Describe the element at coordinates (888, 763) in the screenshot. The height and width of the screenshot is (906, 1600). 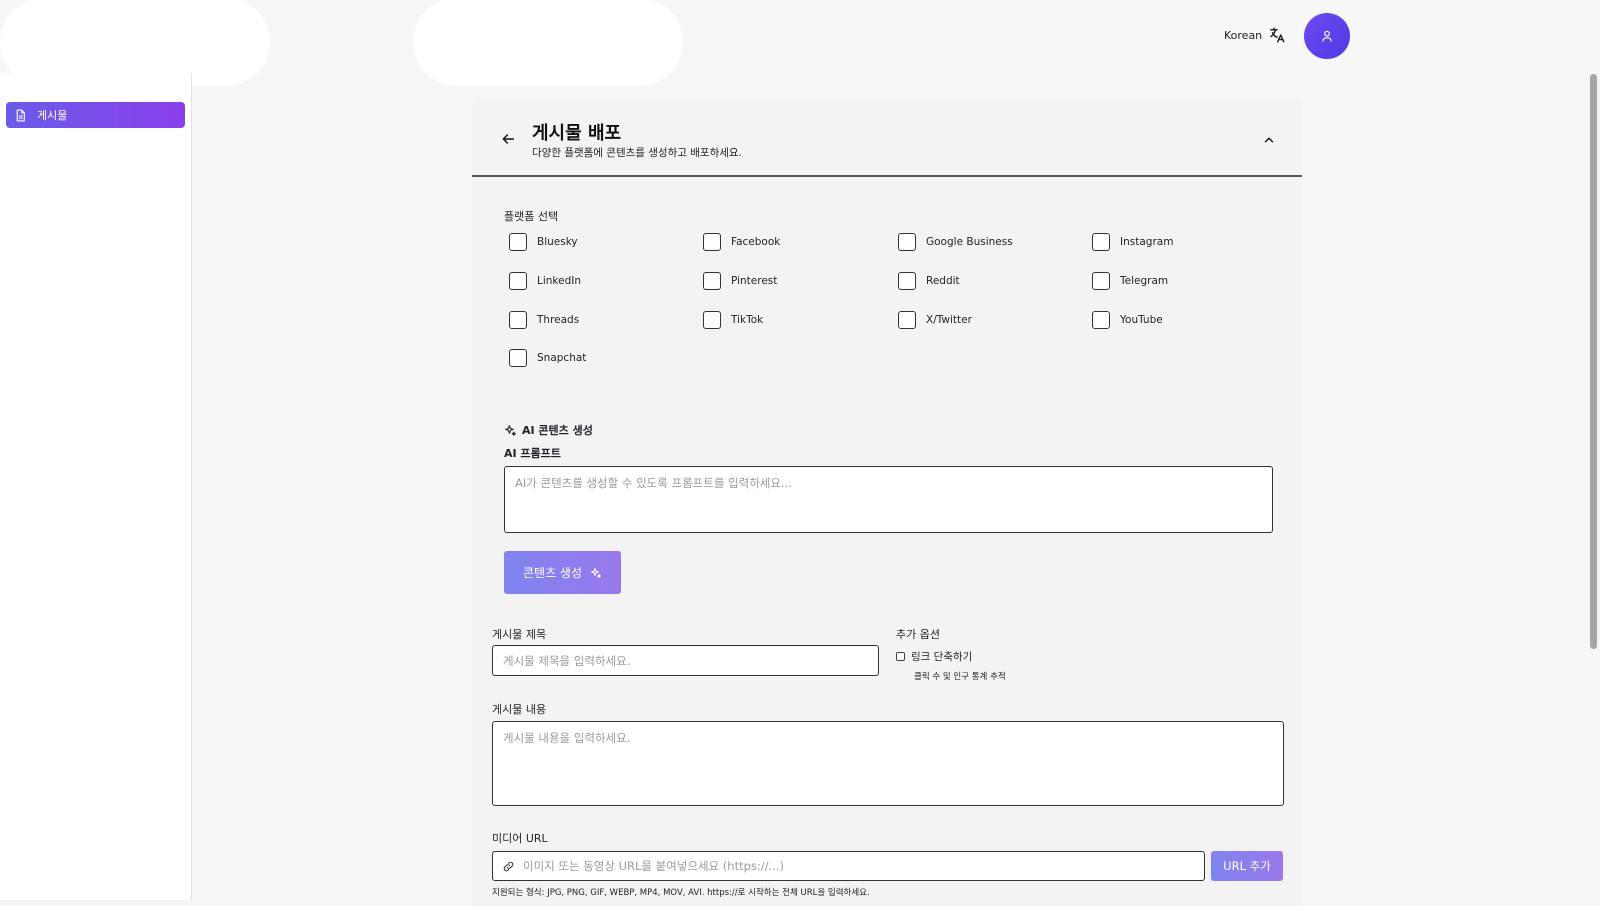
I see `post-content-input: 게시물 내용을 입력하세요.` at that location.